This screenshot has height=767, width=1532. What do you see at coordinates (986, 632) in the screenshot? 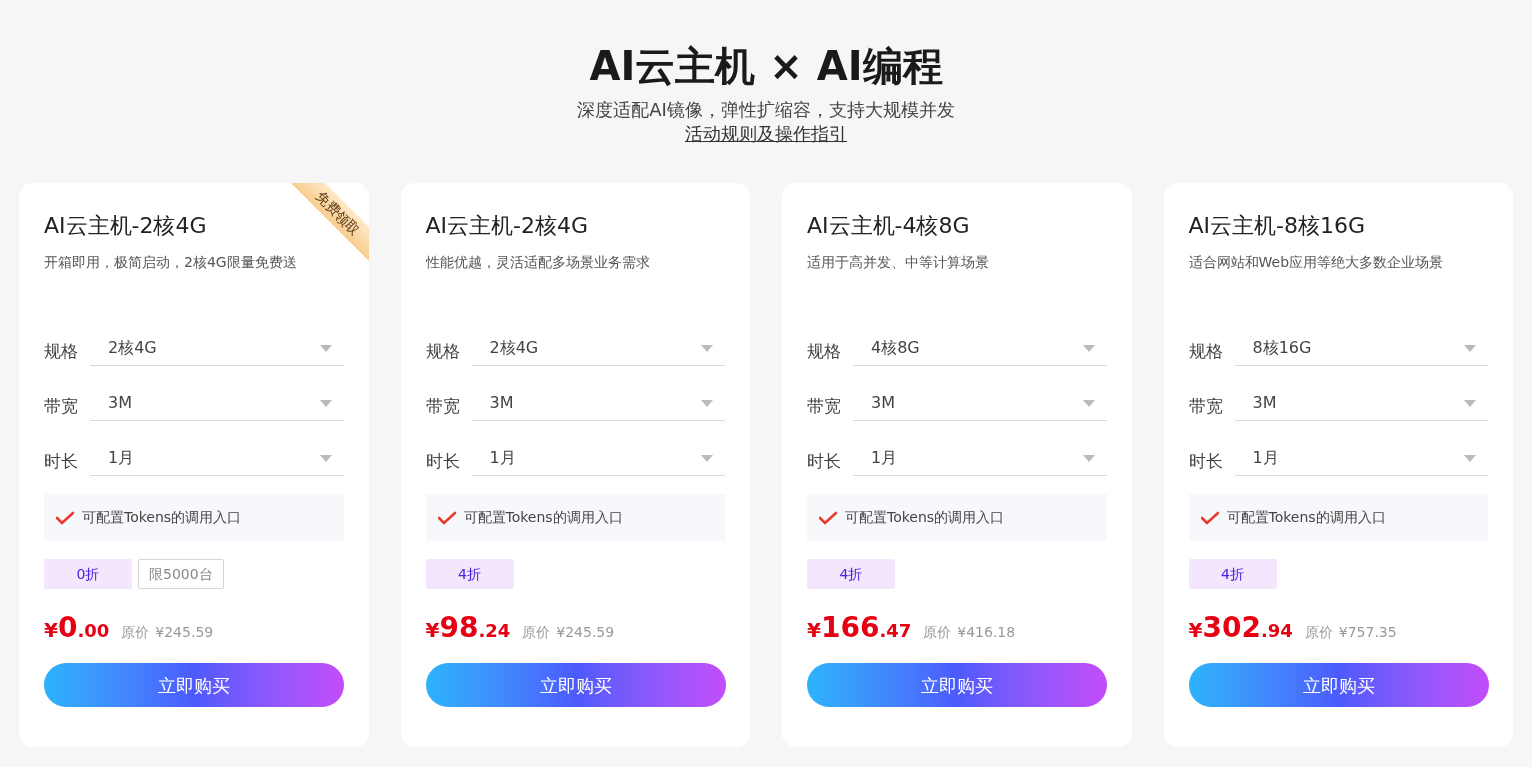
I see `original-price: ¥416.18` at bounding box center [986, 632].